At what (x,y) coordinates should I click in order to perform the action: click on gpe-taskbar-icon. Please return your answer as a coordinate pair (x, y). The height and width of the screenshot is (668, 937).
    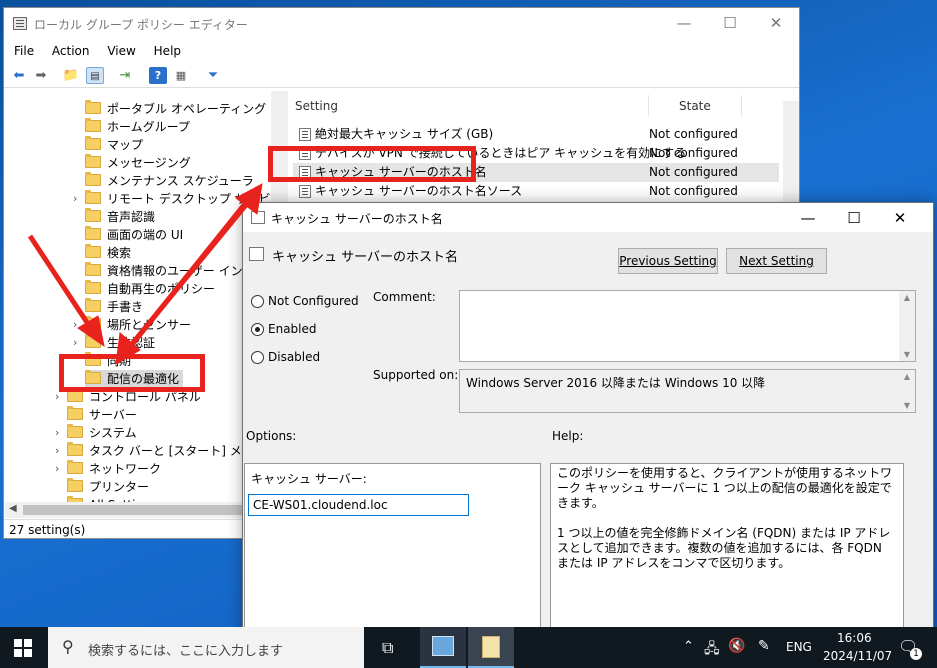
    Looking at the image, I should click on (491, 647).